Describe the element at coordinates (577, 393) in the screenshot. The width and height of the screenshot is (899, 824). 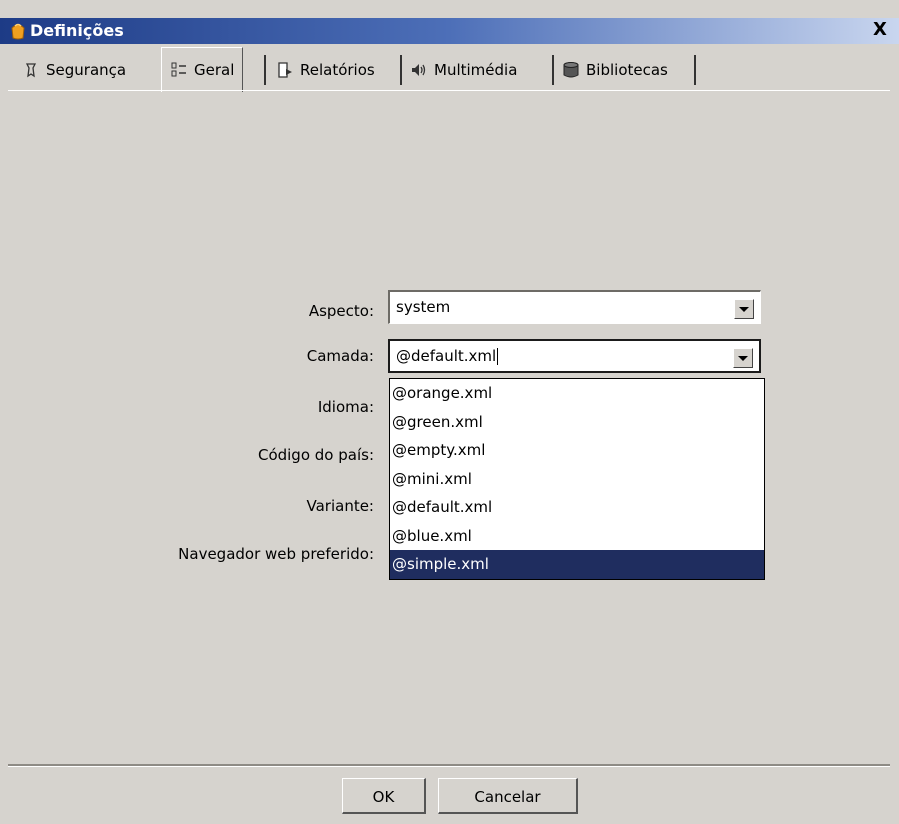
I see `list-item: @orange.xml` at that location.